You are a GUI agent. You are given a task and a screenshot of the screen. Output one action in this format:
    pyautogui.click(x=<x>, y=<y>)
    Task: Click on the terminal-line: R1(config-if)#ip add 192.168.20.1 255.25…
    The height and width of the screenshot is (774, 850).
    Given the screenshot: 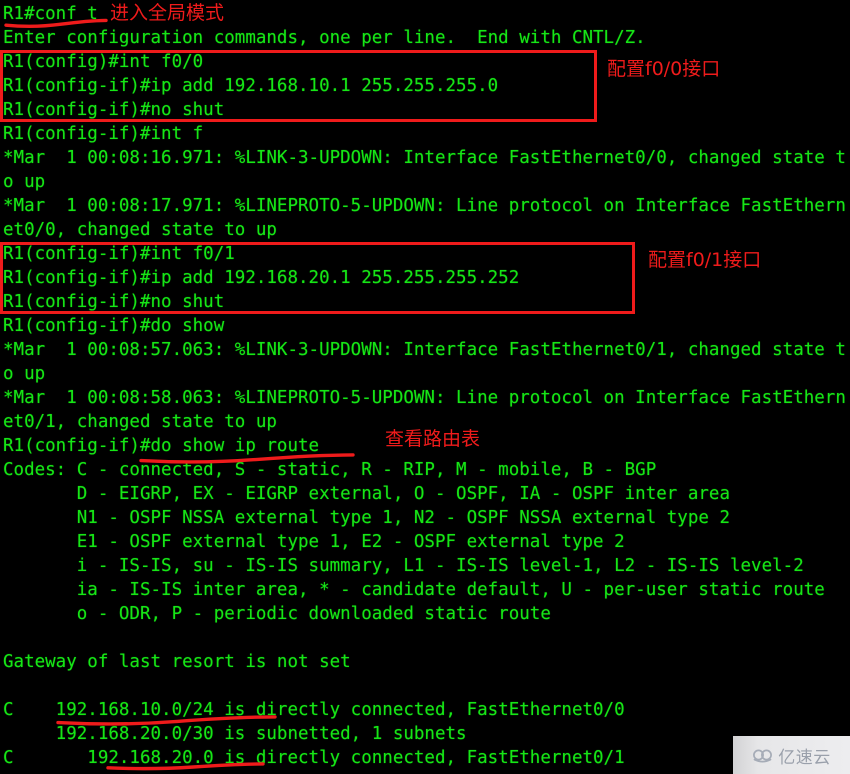 What is the action you would take?
    pyautogui.click(x=261, y=278)
    